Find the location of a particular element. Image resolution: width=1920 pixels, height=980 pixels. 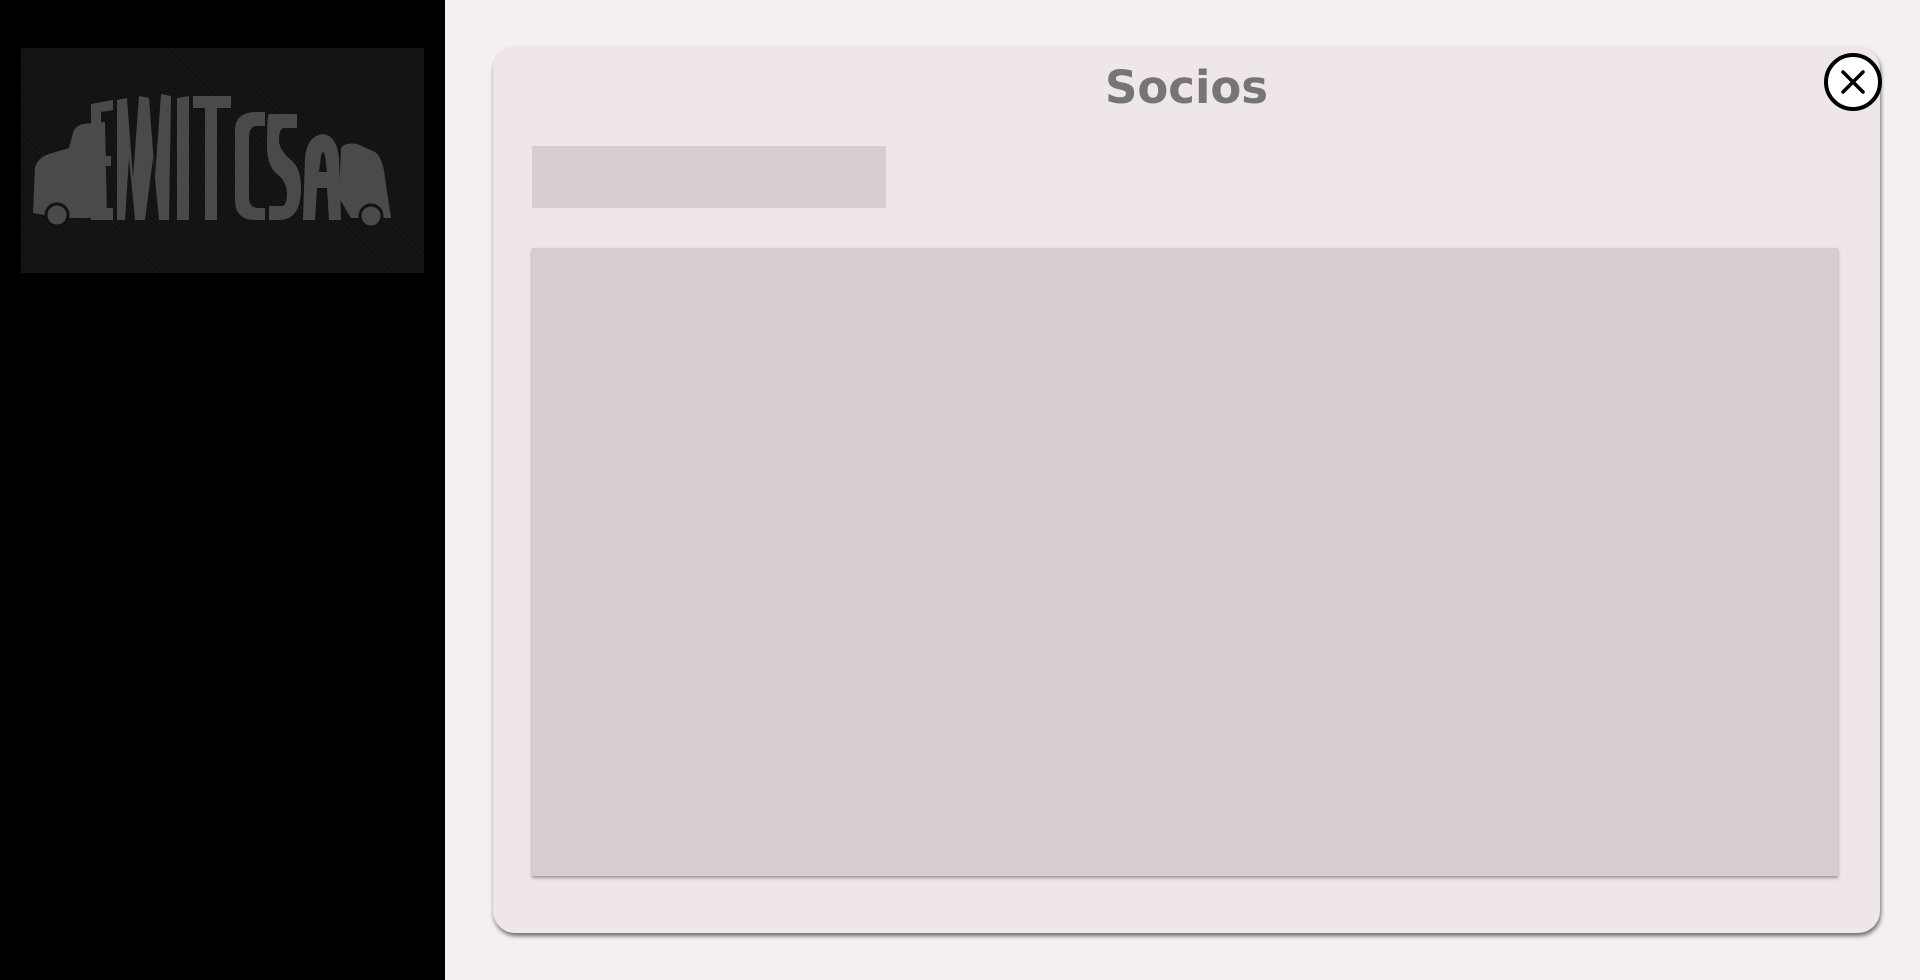

close-button is located at coordinates (1853, 82).